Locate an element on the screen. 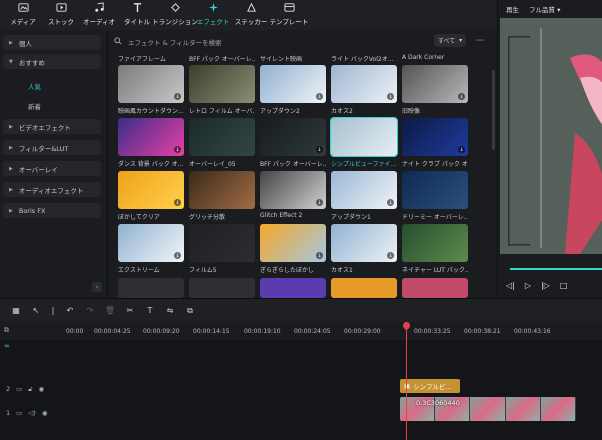 Image resolution: width=602 pixels, height=440 pixels. grid-scrollbar is located at coordinates (493, 110).